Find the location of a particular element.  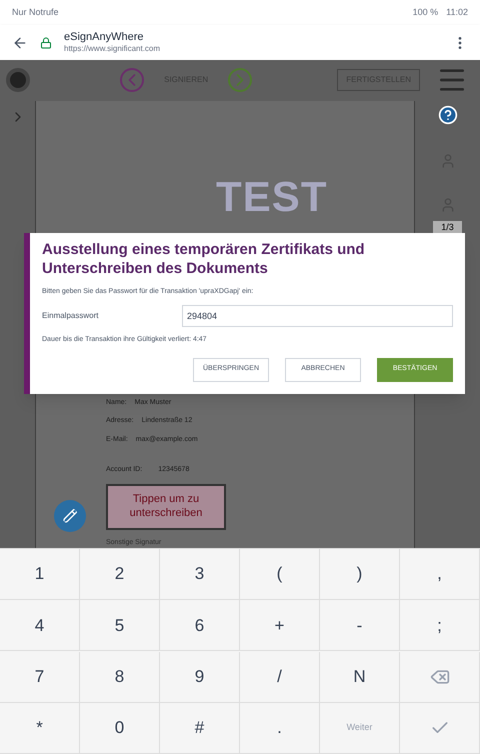

keyboard-key: 4 is located at coordinates (40, 626).